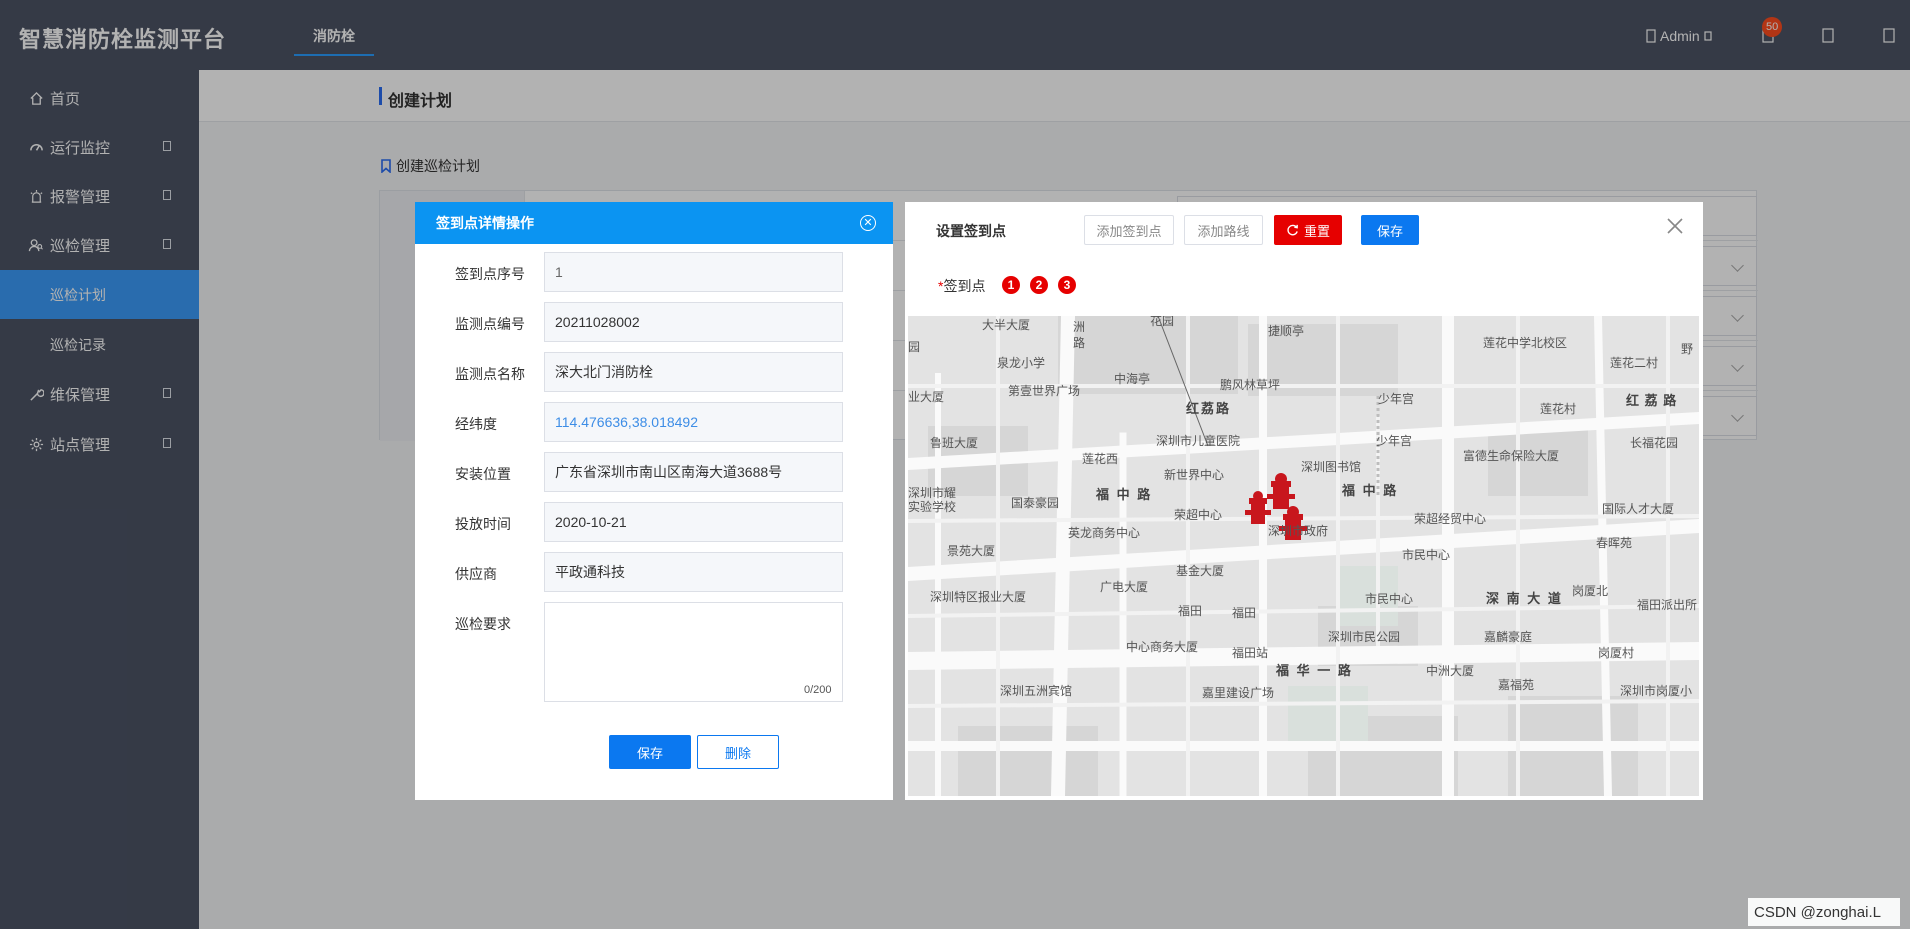 Image resolution: width=1910 pixels, height=929 pixels. Describe the element at coordinates (1198, 441) in the screenshot. I see `map-label: 深圳市儿童医院` at that location.